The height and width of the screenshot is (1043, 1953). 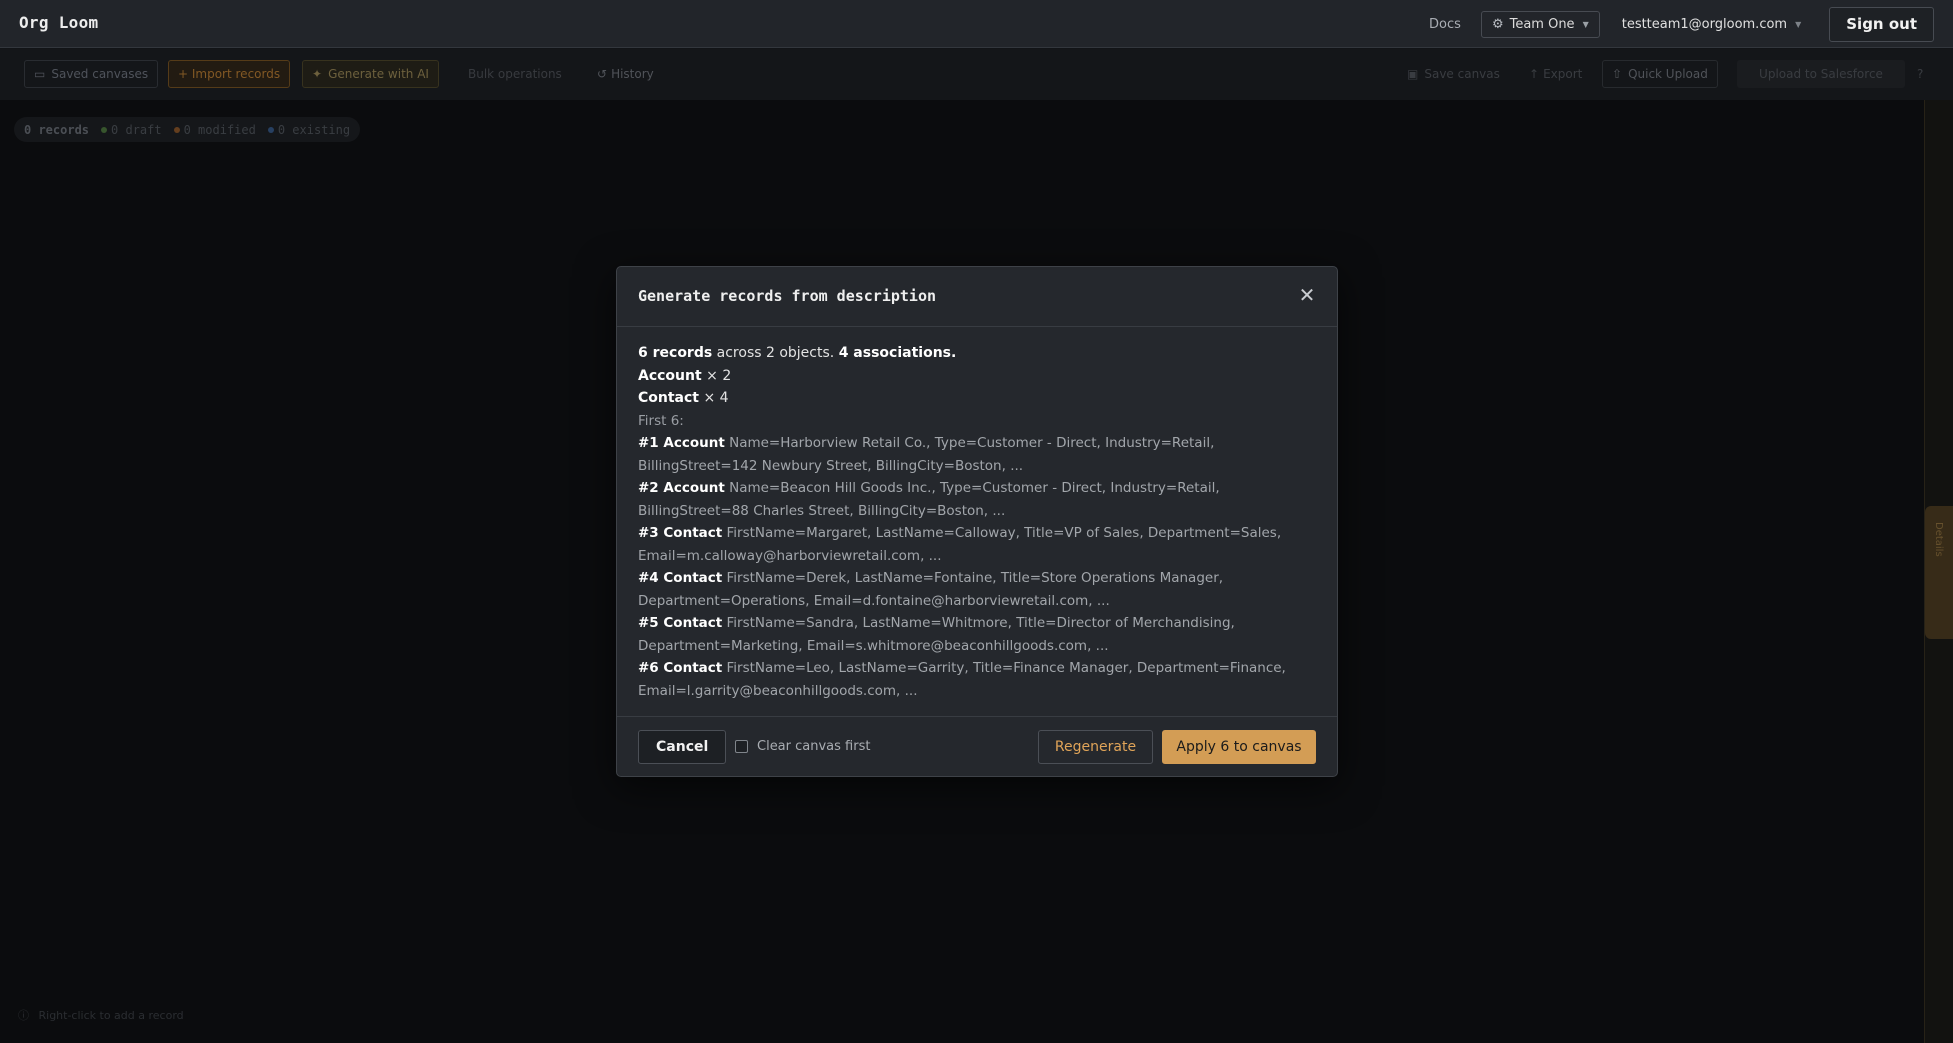 What do you see at coordinates (1445, 24) in the screenshot?
I see `docs-link: Docs` at bounding box center [1445, 24].